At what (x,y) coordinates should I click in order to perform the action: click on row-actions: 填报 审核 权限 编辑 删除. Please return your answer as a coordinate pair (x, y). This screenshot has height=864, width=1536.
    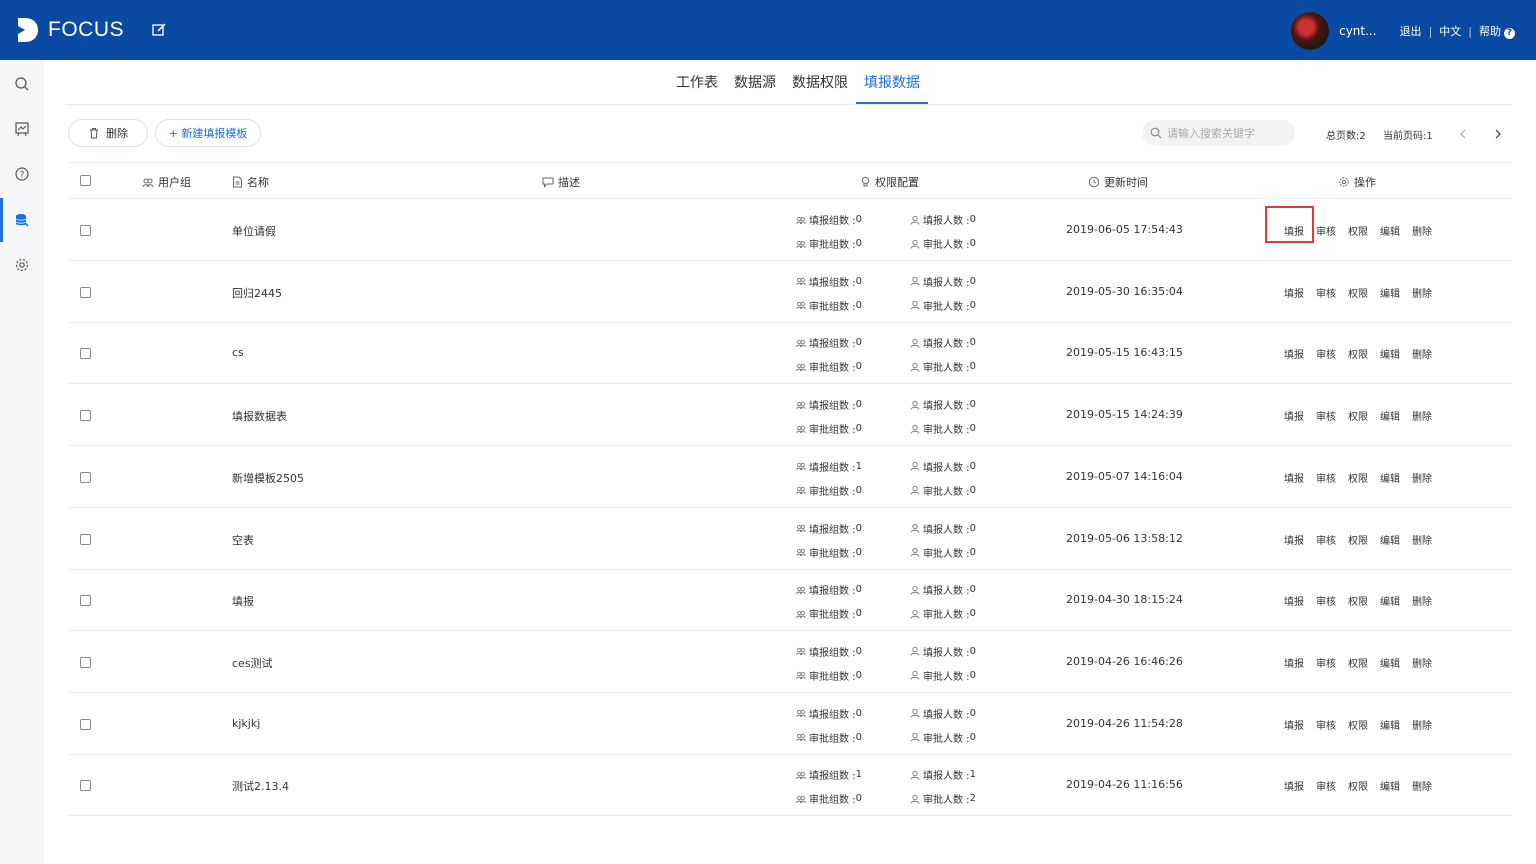
    Looking at the image, I should click on (1364, 353).